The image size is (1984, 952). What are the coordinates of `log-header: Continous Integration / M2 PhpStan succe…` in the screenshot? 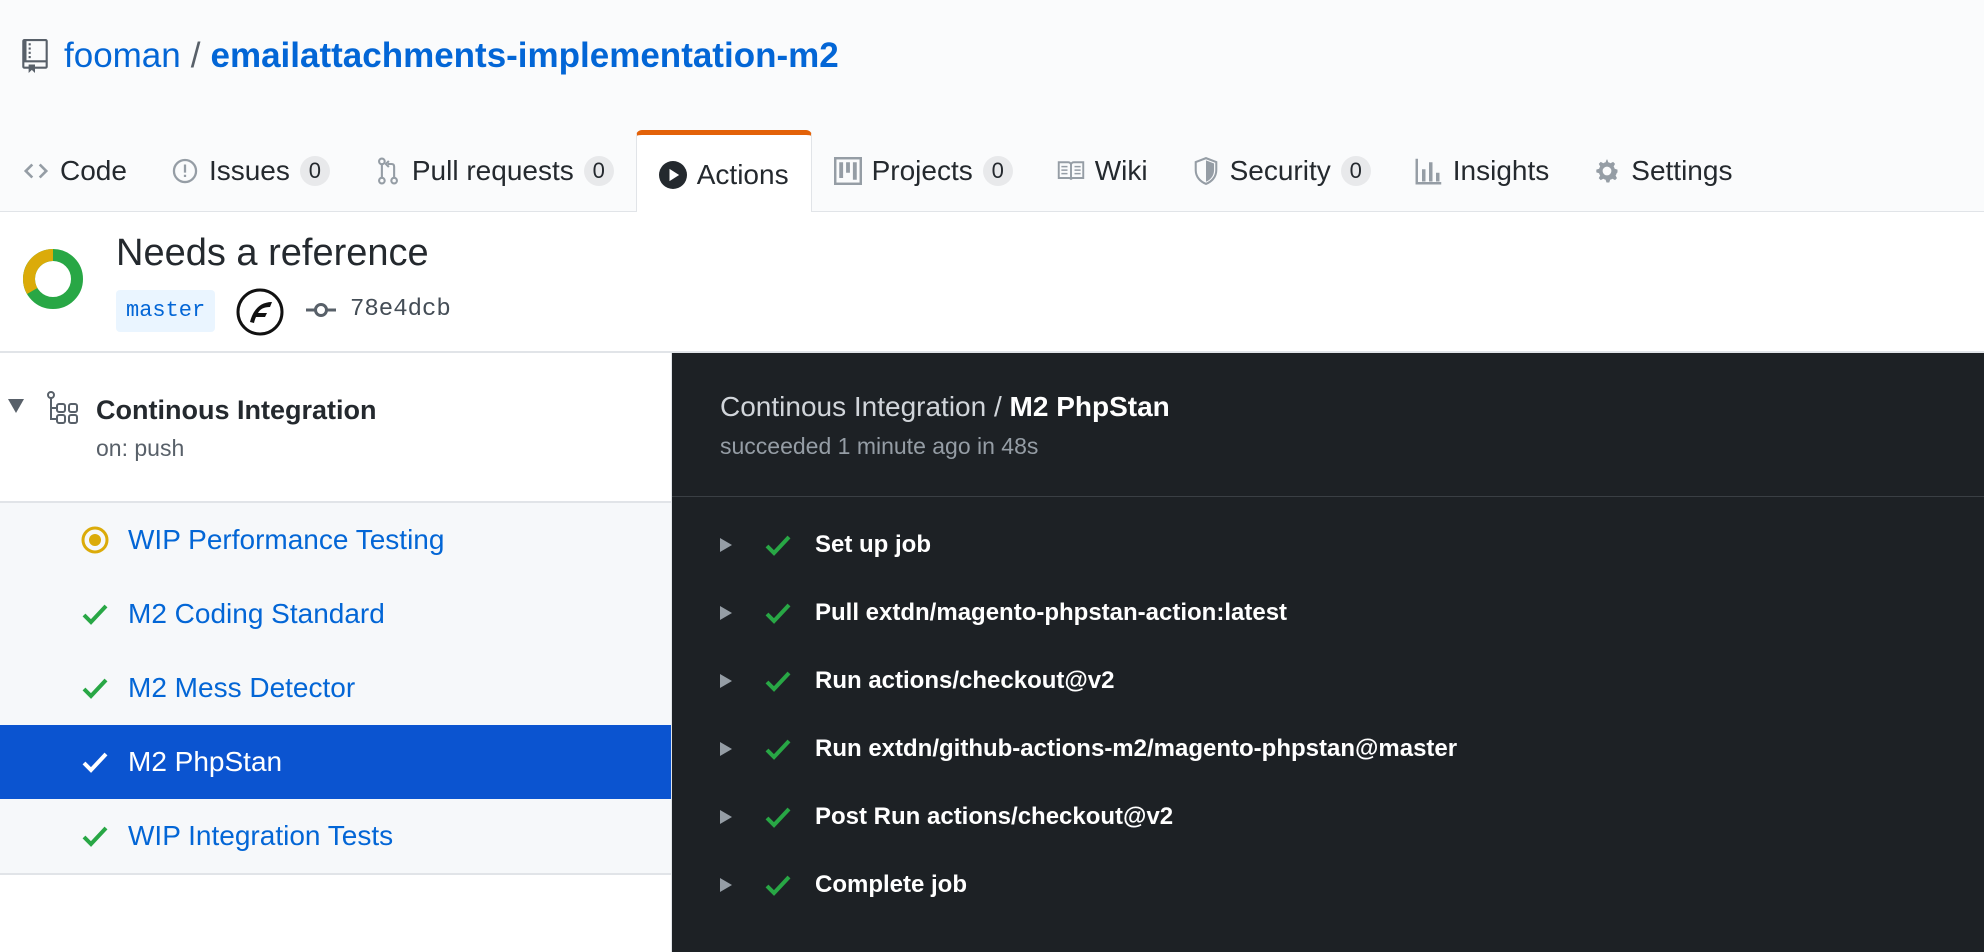 It's located at (1328, 425).